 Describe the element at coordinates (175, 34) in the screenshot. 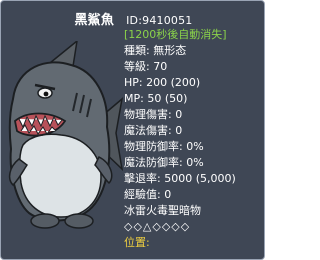

I see `despawn-note: [1200秒後自動消失]` at that location.